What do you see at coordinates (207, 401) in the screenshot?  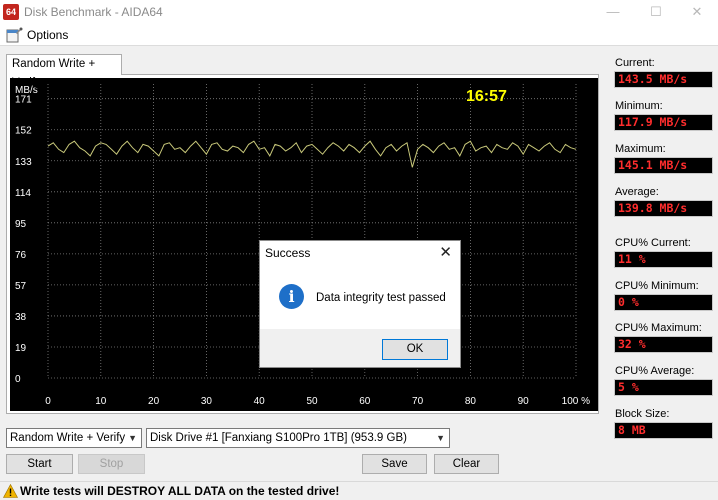 I see `x-tick-label: 30` at bounding box center [207, 401].